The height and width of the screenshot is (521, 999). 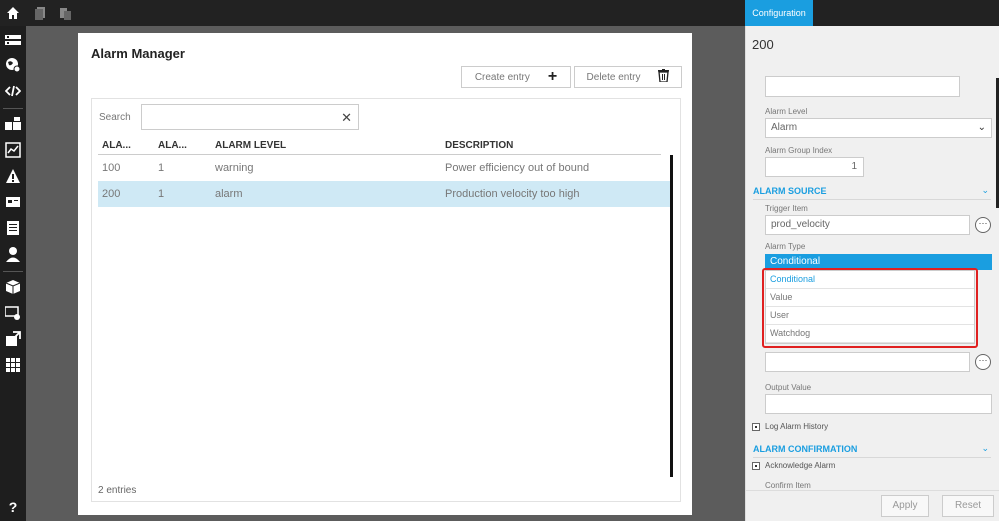 What do you see at coordinates (784, 127) in the screenshot?
I see `alarm-level-value: Alarm` at bounding box center [784, 127].